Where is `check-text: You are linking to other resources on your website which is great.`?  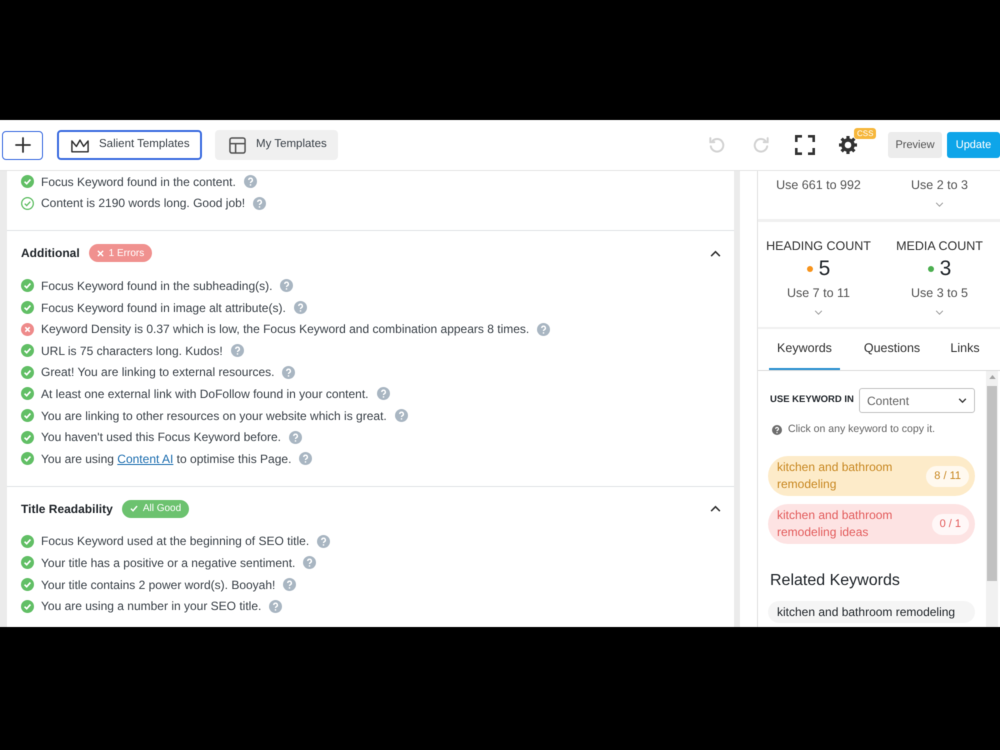
check-text: You are linking to other resources on your website which is great. is located at coordinates (214, 416).